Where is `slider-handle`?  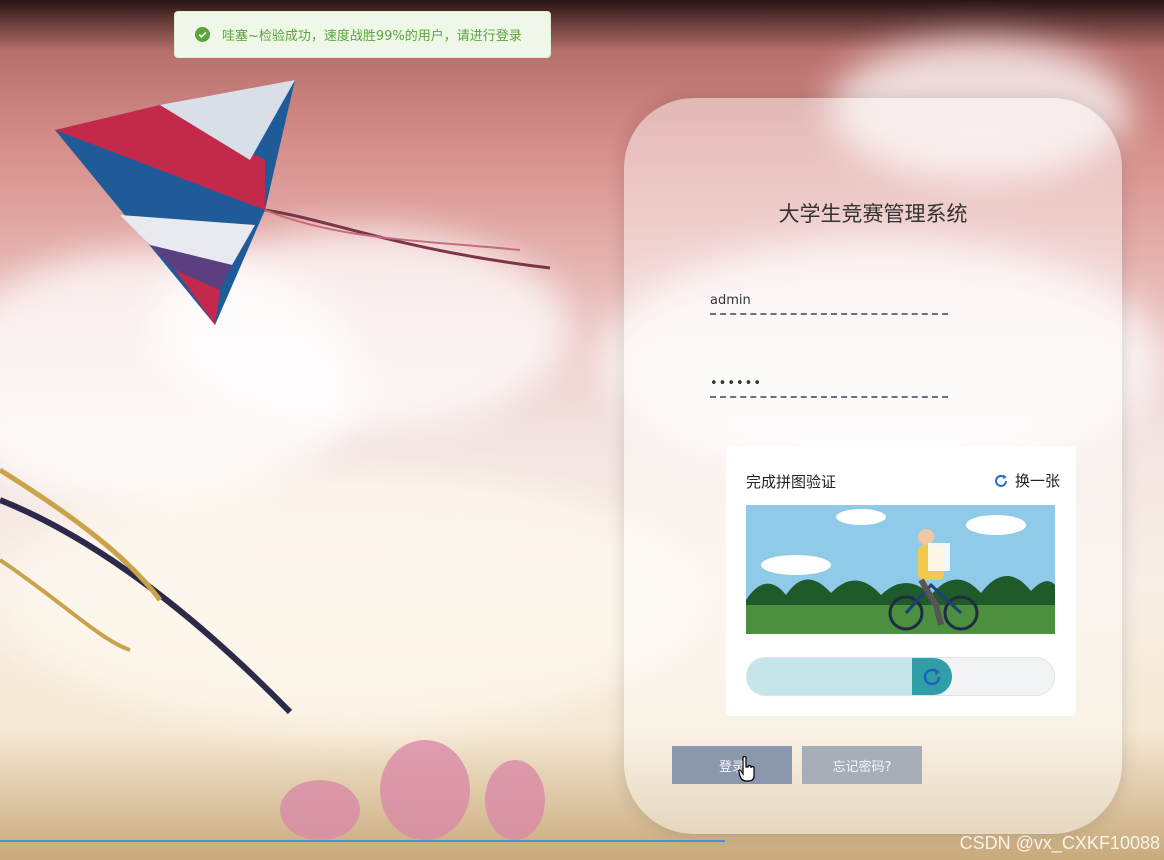 slider-handle is located at coordinates (932, 676).